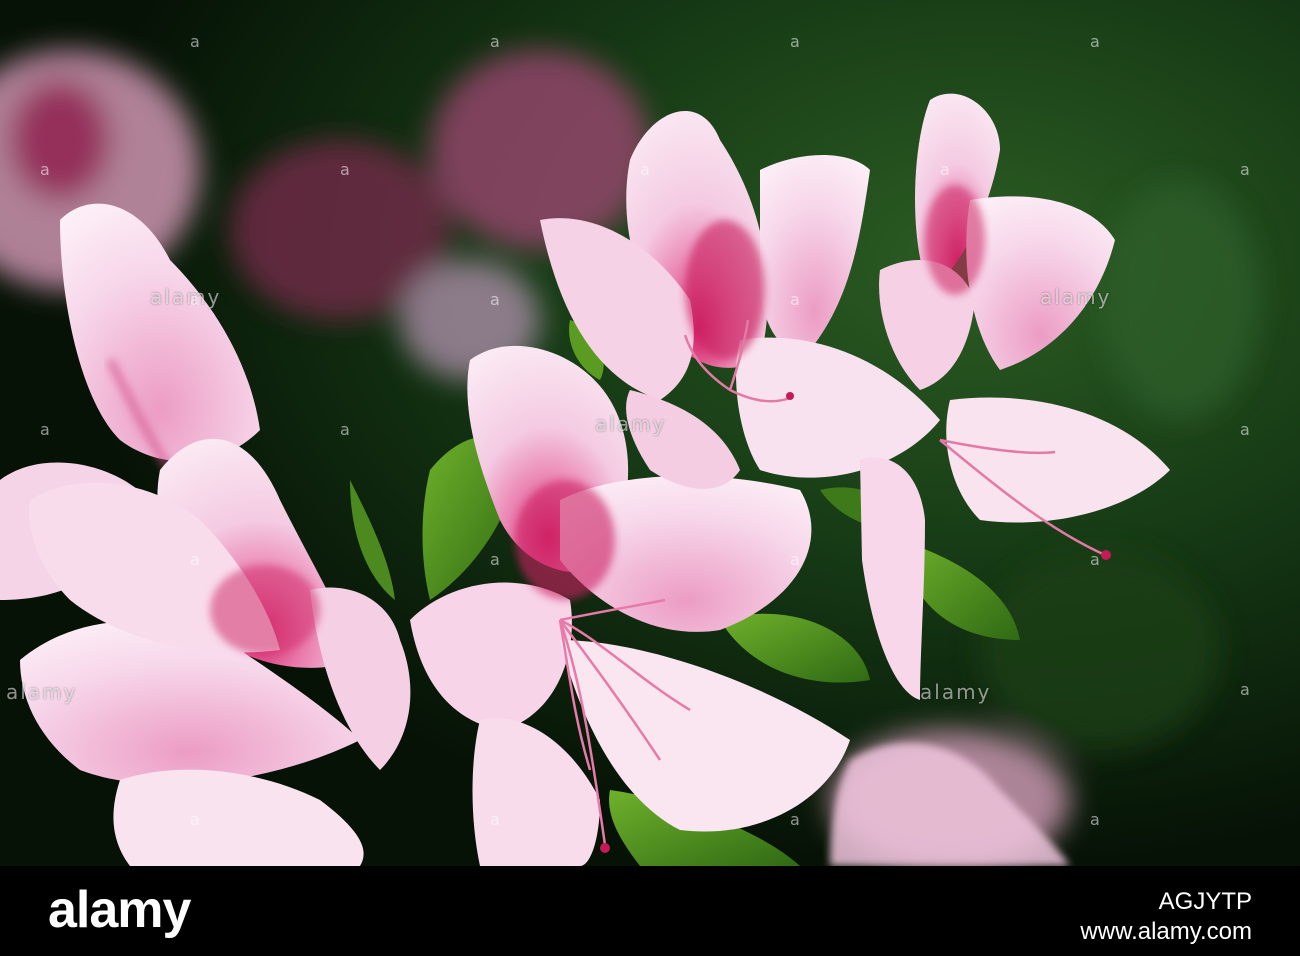 Image resolution: width=1300 pixels, height=956 pixels. Describe the element at coordinates (195, 41) in the screenshot. I see `watermark-mark-1: a` at that location.